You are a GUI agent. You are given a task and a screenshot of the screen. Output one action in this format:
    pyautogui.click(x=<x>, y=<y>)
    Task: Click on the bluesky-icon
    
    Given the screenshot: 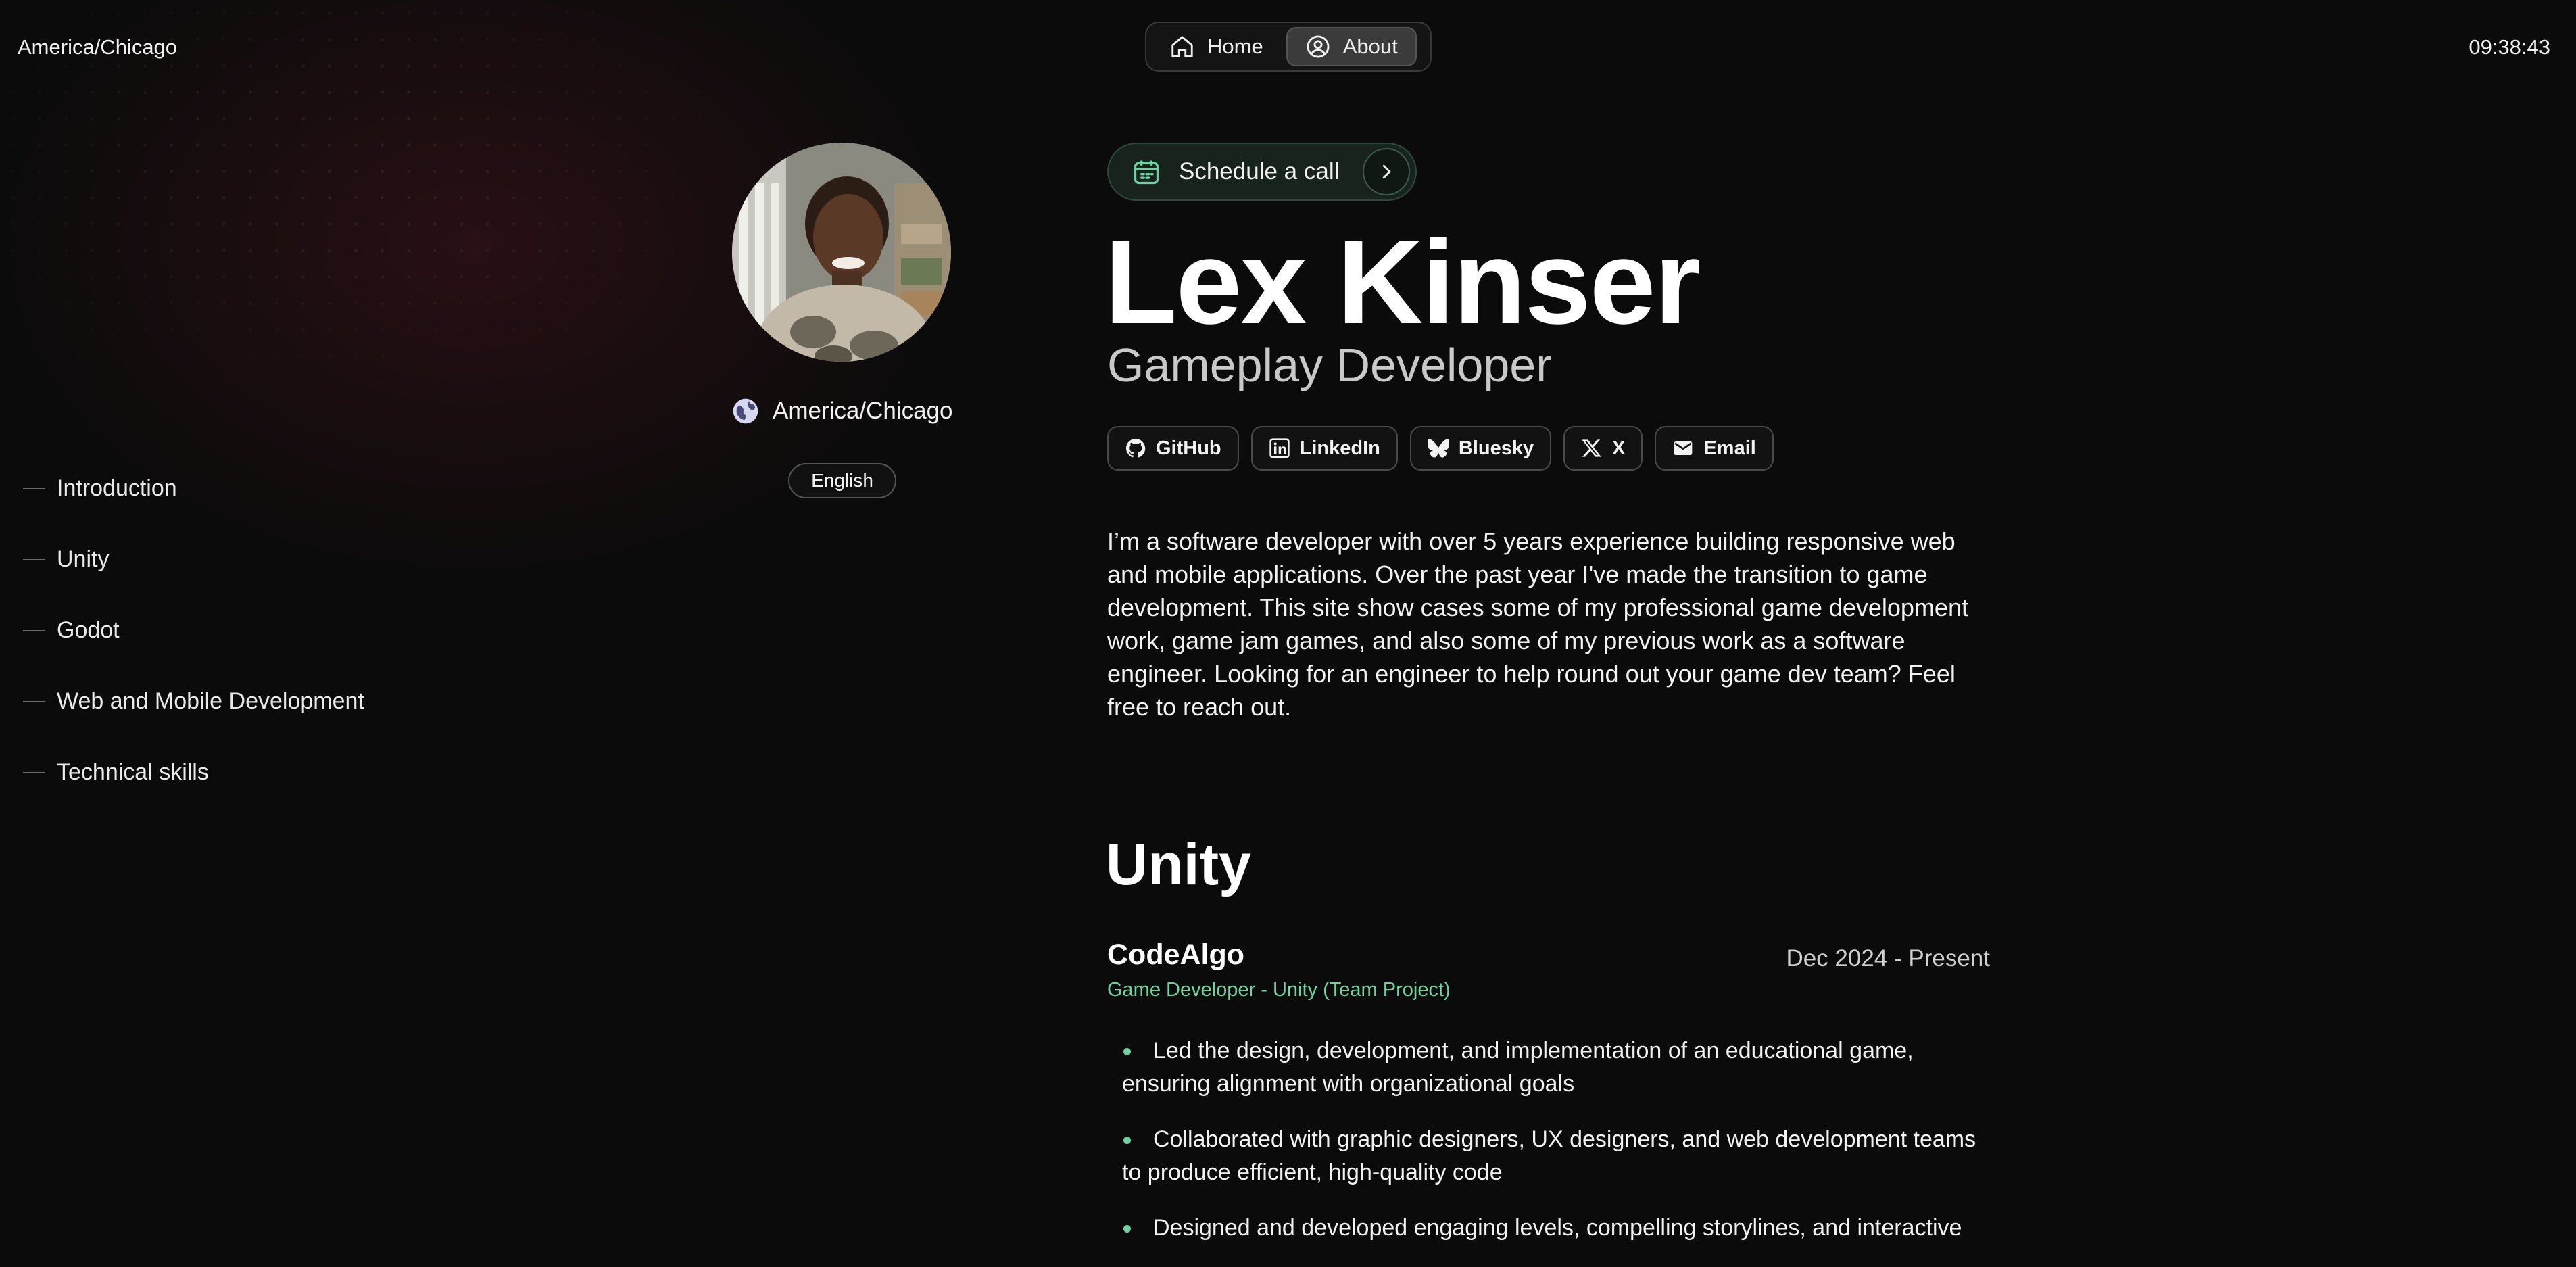 What is the action you would take?
    pyautogui.click(x=1438, y=449)
    